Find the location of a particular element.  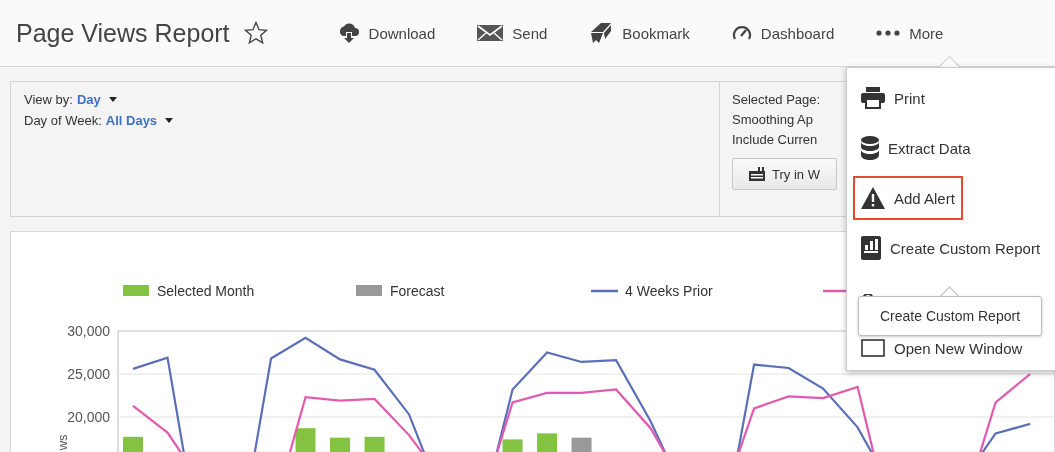

setting-text: Smoothing Ap is located at coordinates (772, 119).